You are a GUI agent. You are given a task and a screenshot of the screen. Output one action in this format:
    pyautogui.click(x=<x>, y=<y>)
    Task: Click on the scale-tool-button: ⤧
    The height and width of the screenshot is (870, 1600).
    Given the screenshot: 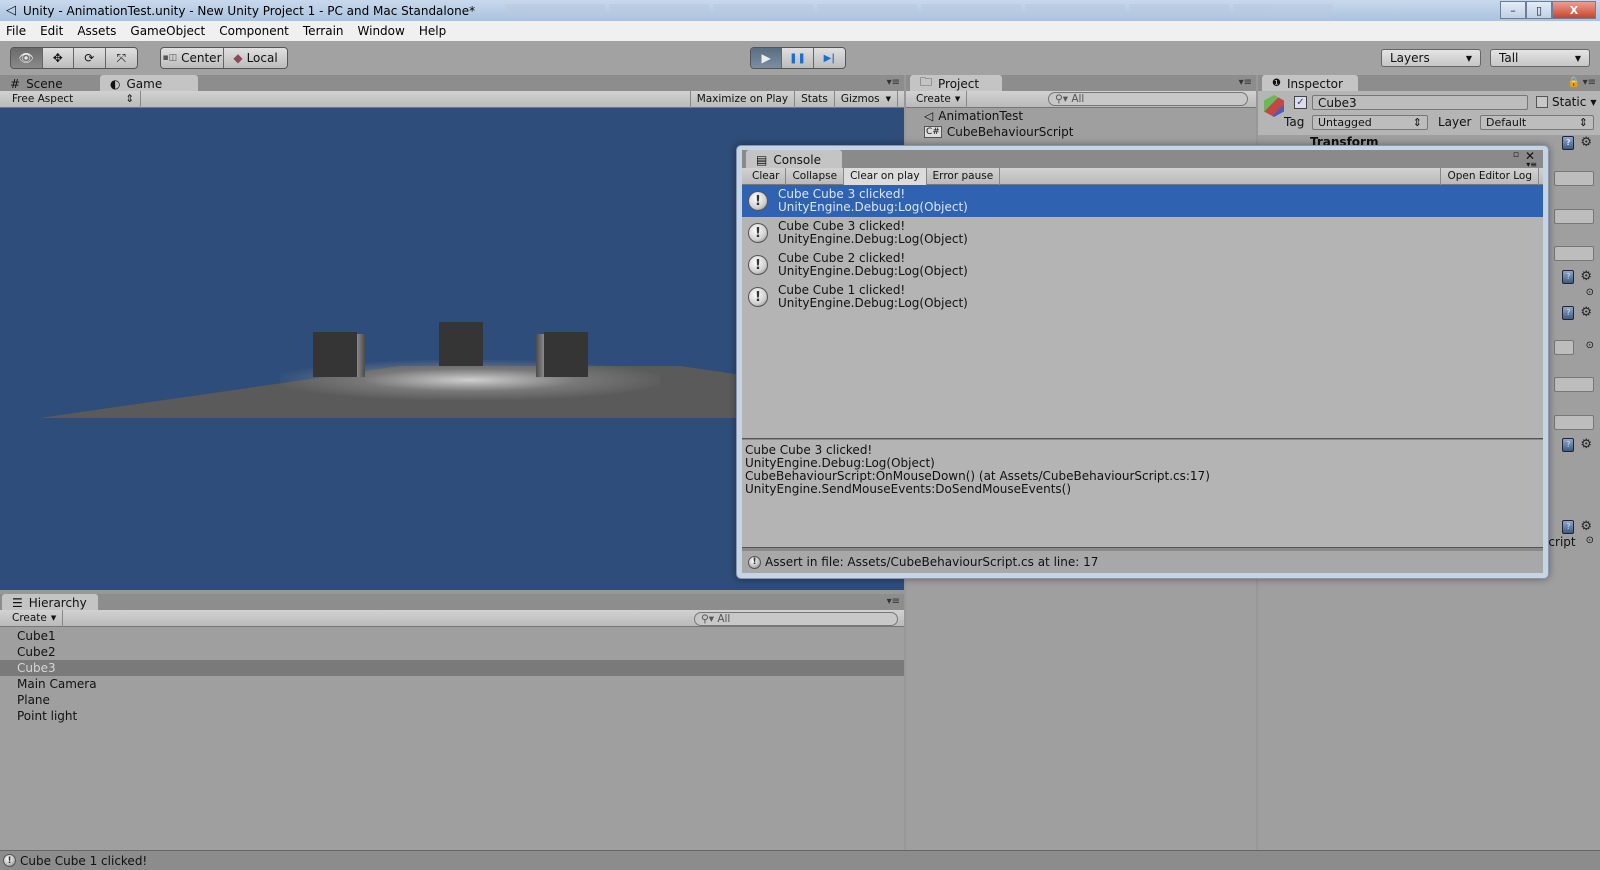 What is the action you would take?
    pyautogui.click(x=121, y=58)
    